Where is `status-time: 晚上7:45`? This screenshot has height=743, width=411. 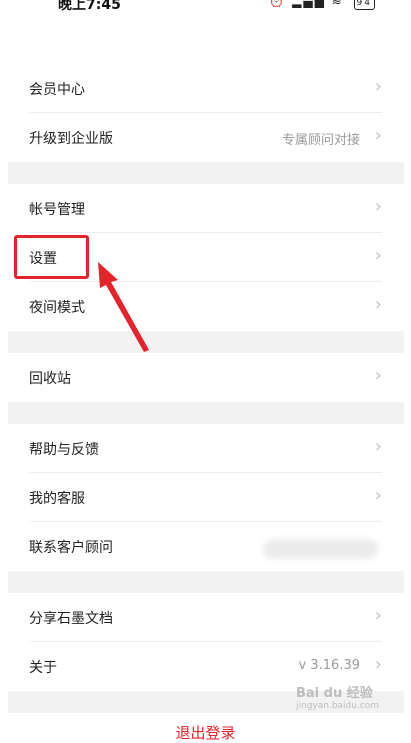
status-time: 晚上7:45 is located at coordinates (89, 6).